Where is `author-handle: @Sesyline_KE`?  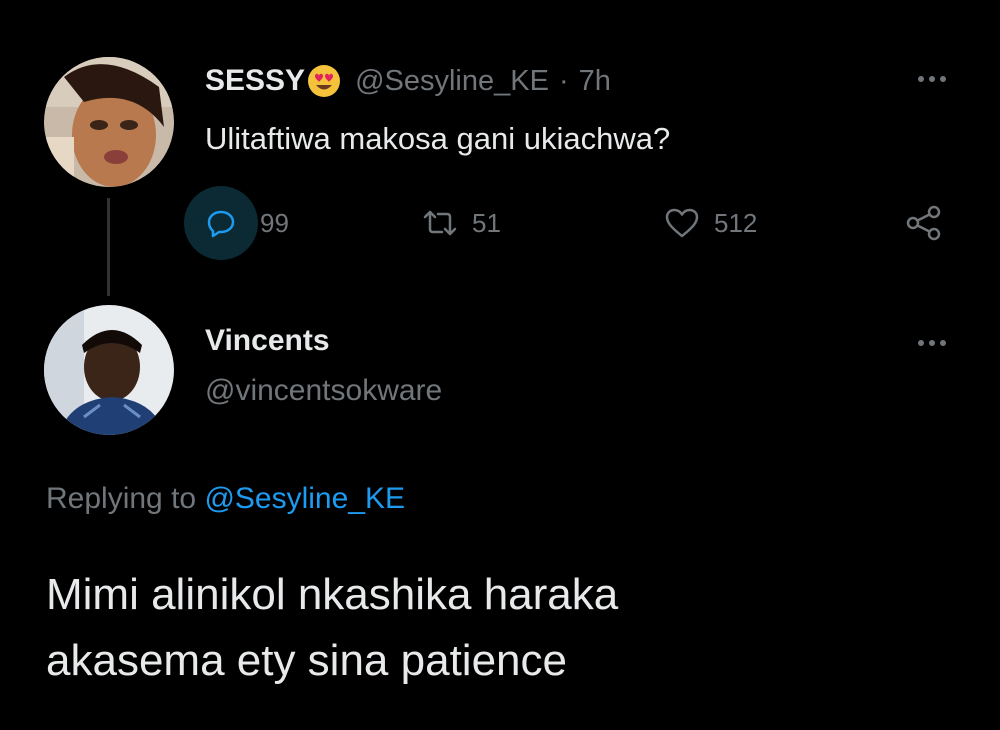 author-handle: @Sesyline_KE is located at coordinates (452, 81).